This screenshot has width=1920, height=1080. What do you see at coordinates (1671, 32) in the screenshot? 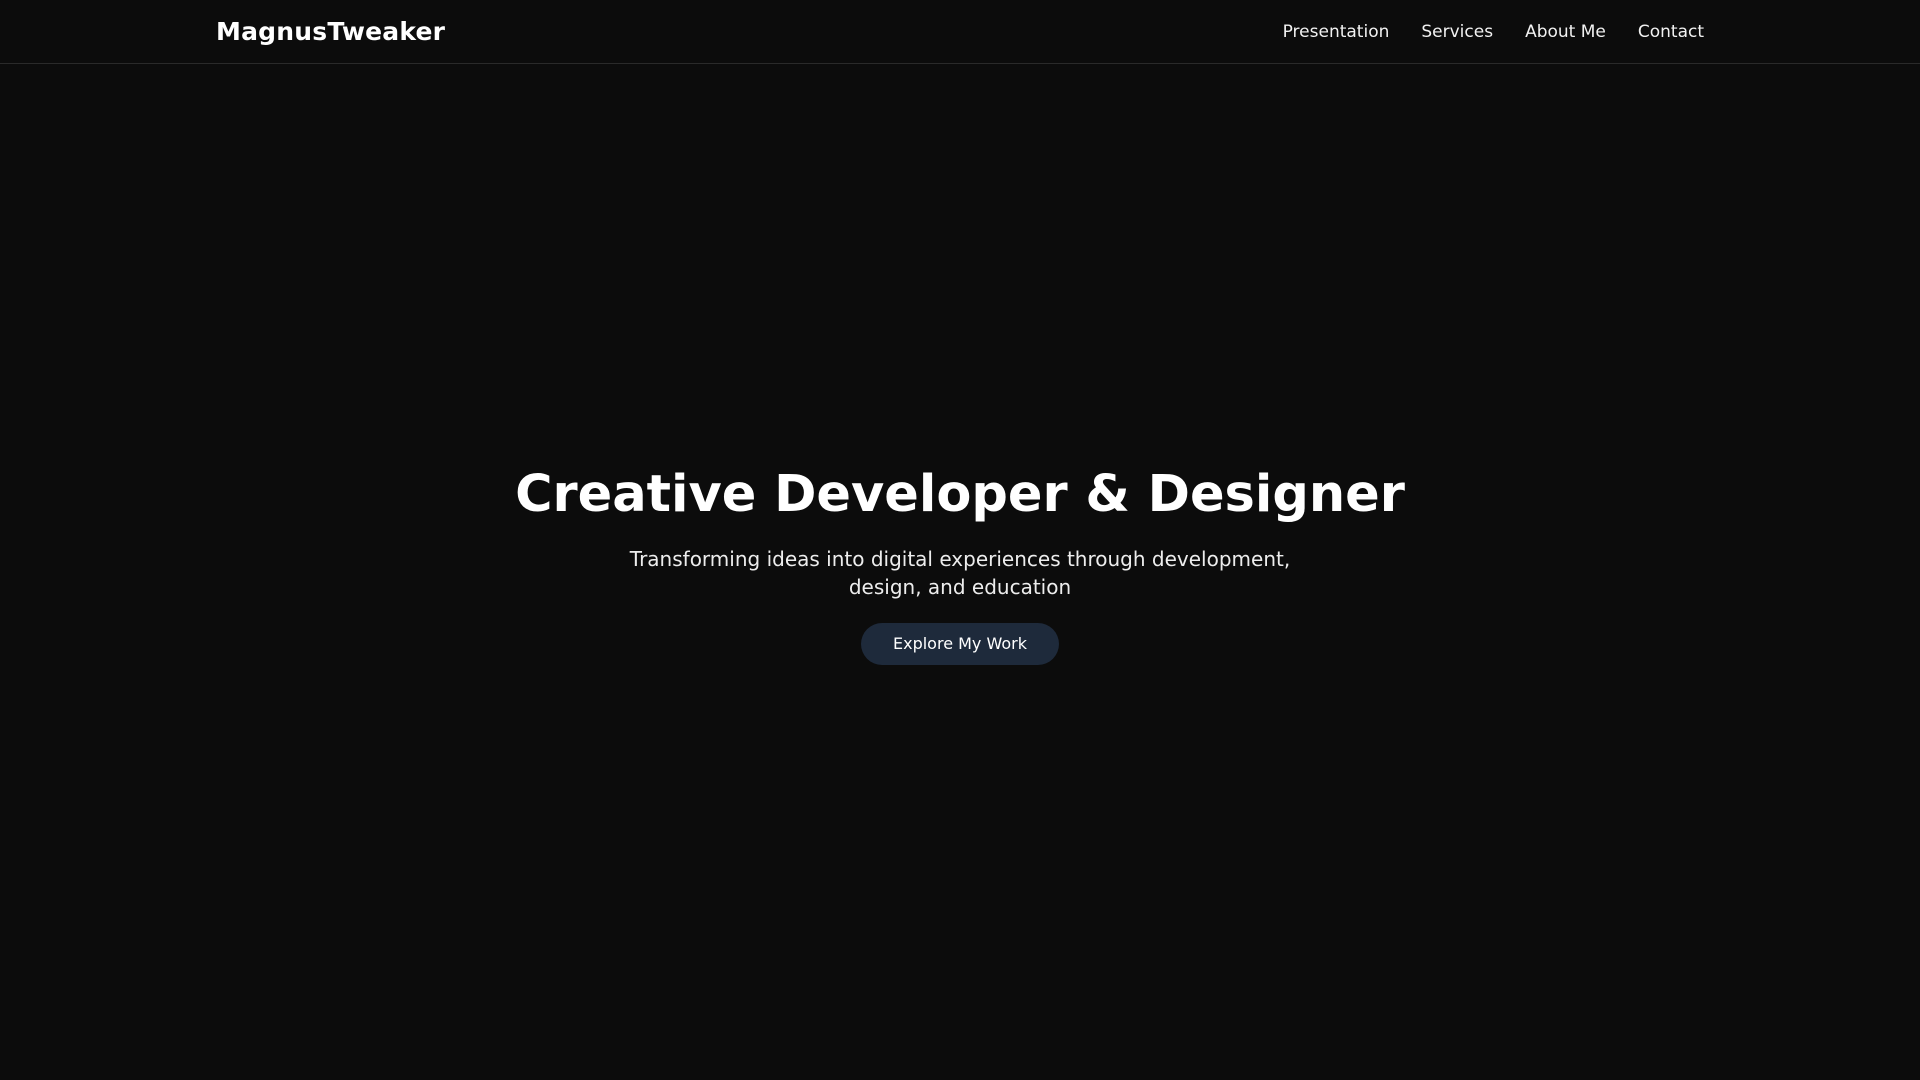
I see `nav-link-contact: Contact` at bounding box center [1671, 32].